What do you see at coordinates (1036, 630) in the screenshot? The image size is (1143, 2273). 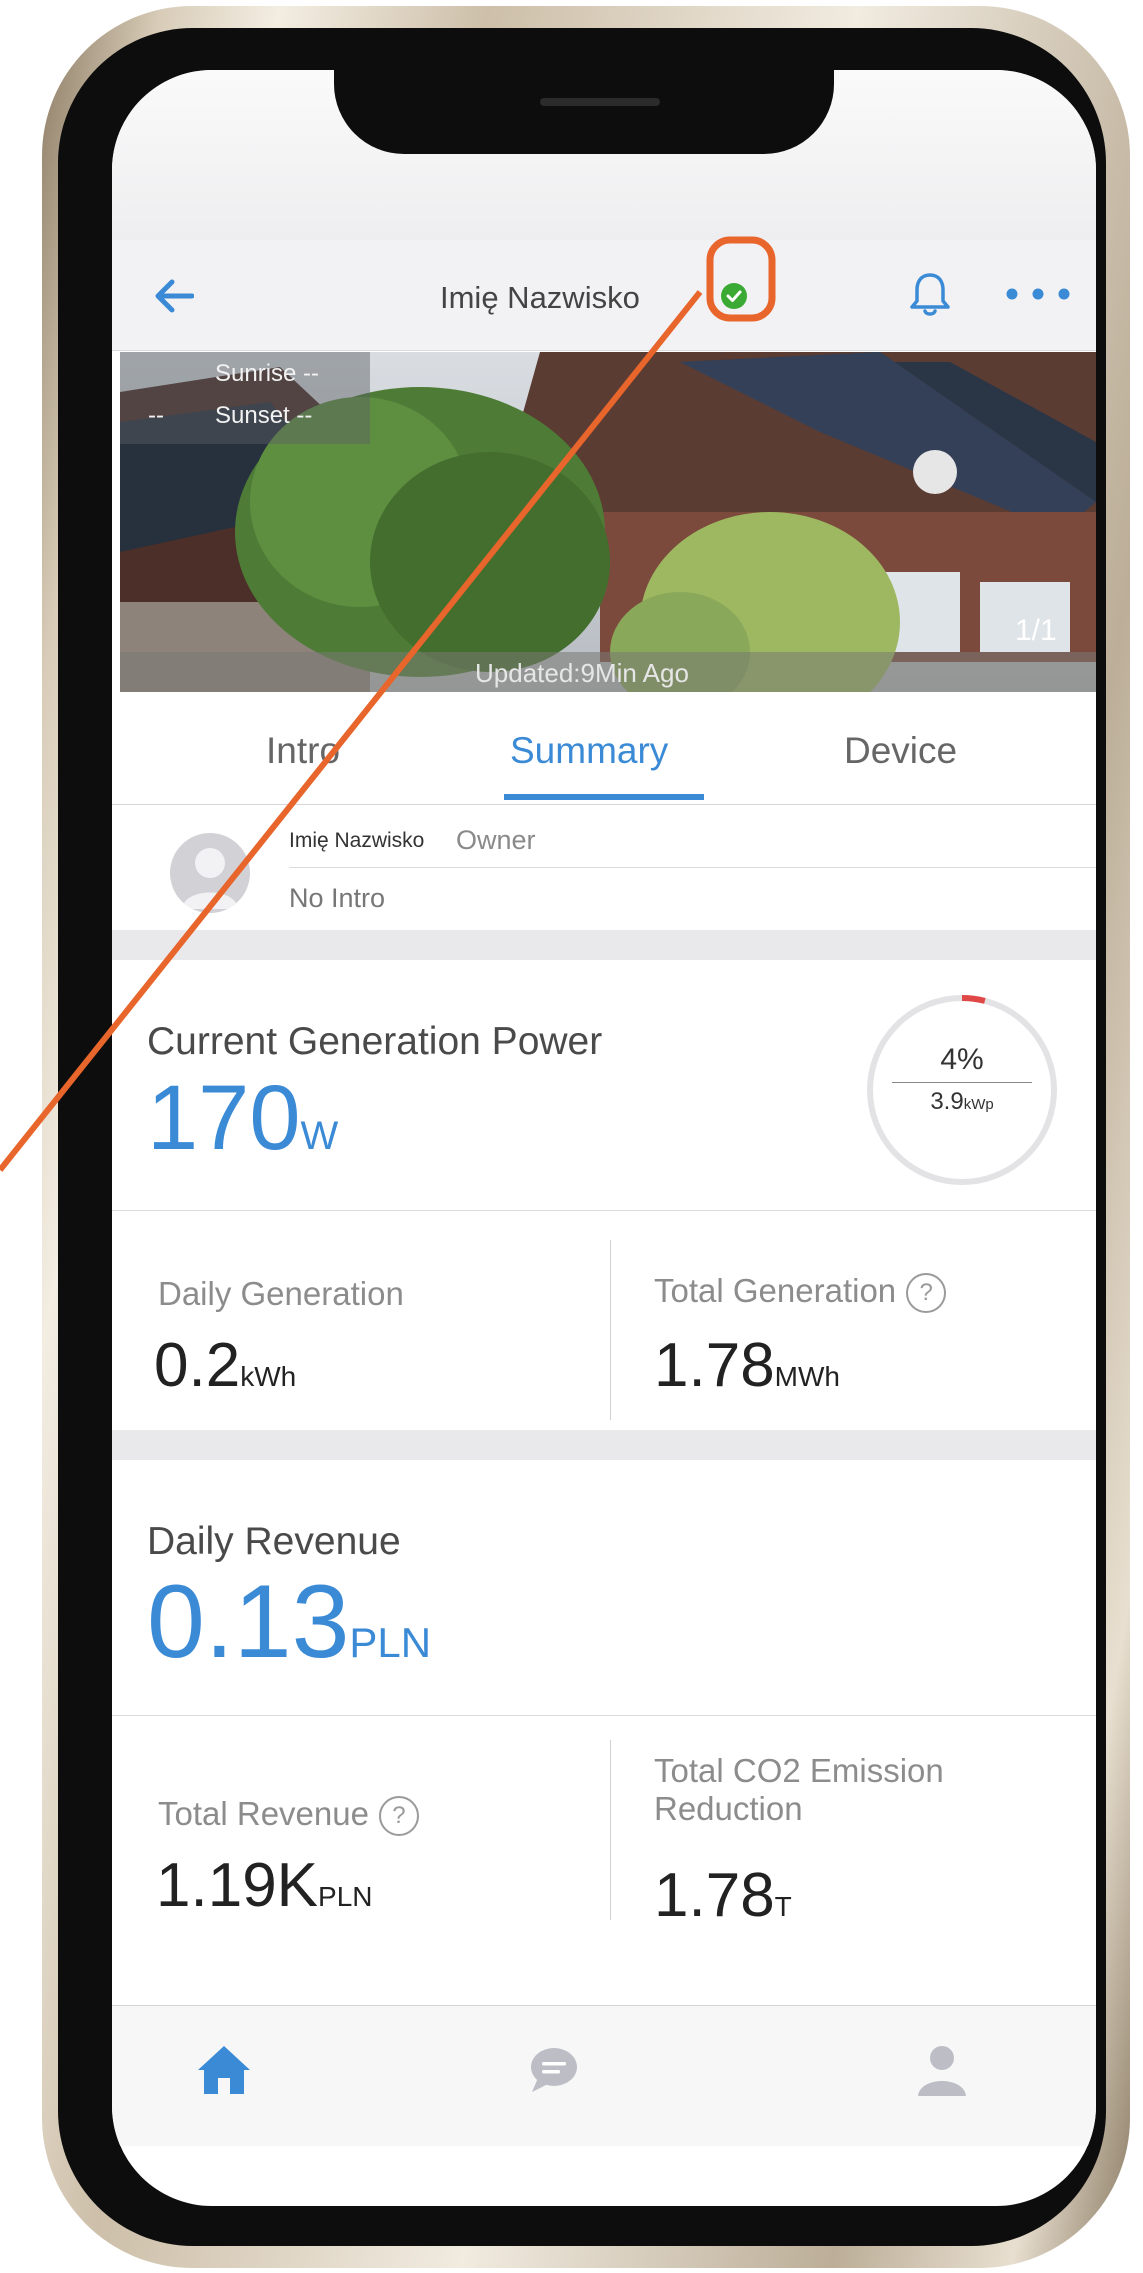 I see `photo-page-indicator: 1/1` at bounding box center [1036, 630].